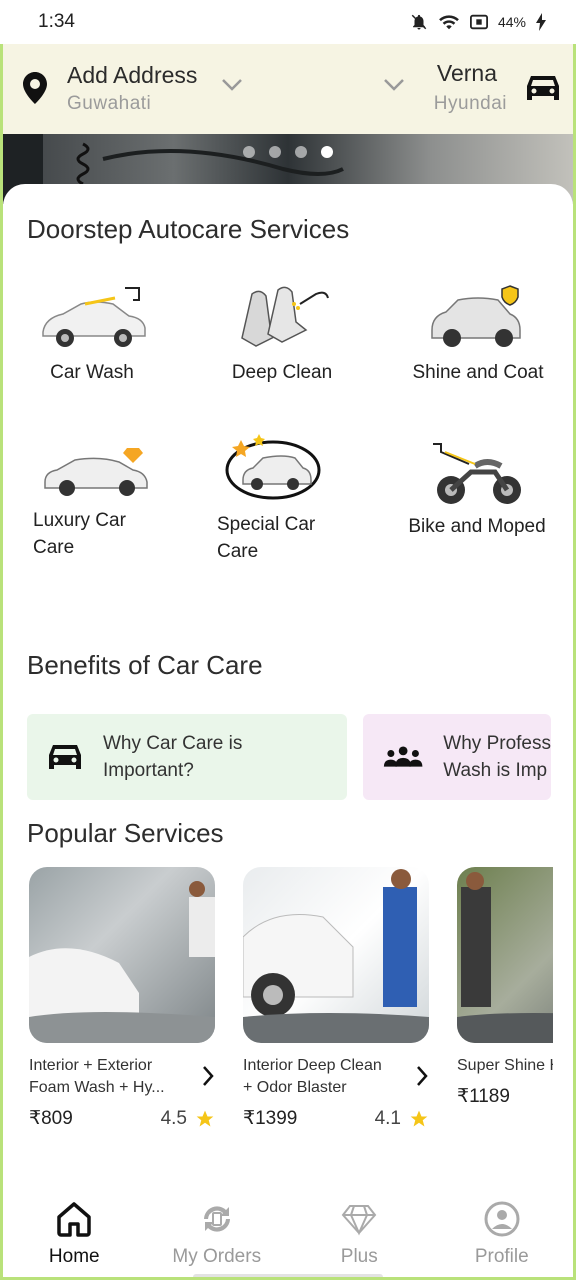  I want to click on car-wash-icon, so click(94, 317).